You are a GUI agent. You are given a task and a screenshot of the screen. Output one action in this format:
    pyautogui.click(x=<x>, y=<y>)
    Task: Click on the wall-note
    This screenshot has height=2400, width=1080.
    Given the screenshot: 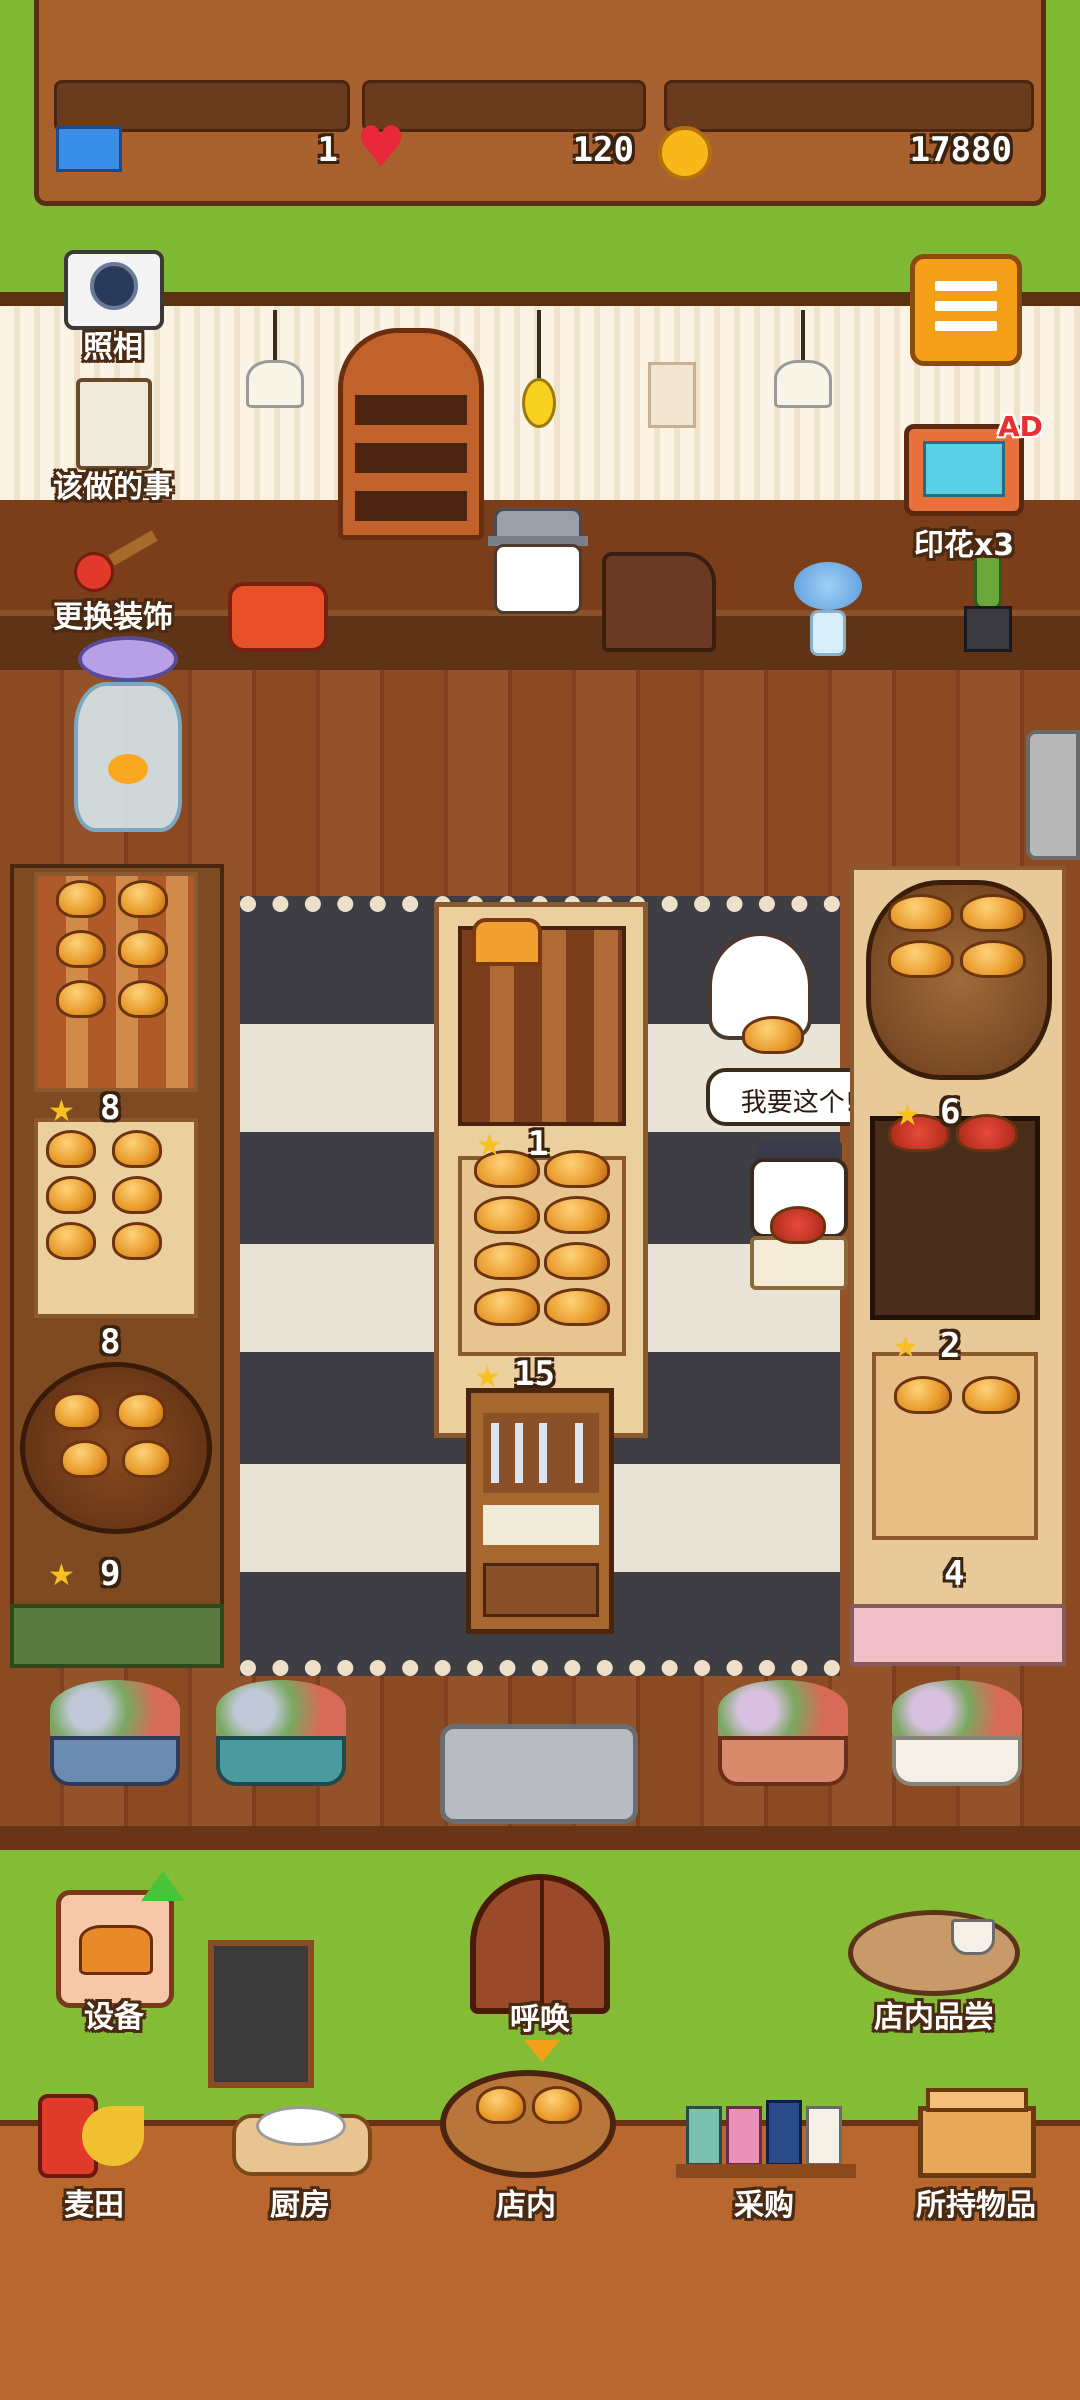 What is the action you would take?
    pyautogui.click(x=672, y=395)
    